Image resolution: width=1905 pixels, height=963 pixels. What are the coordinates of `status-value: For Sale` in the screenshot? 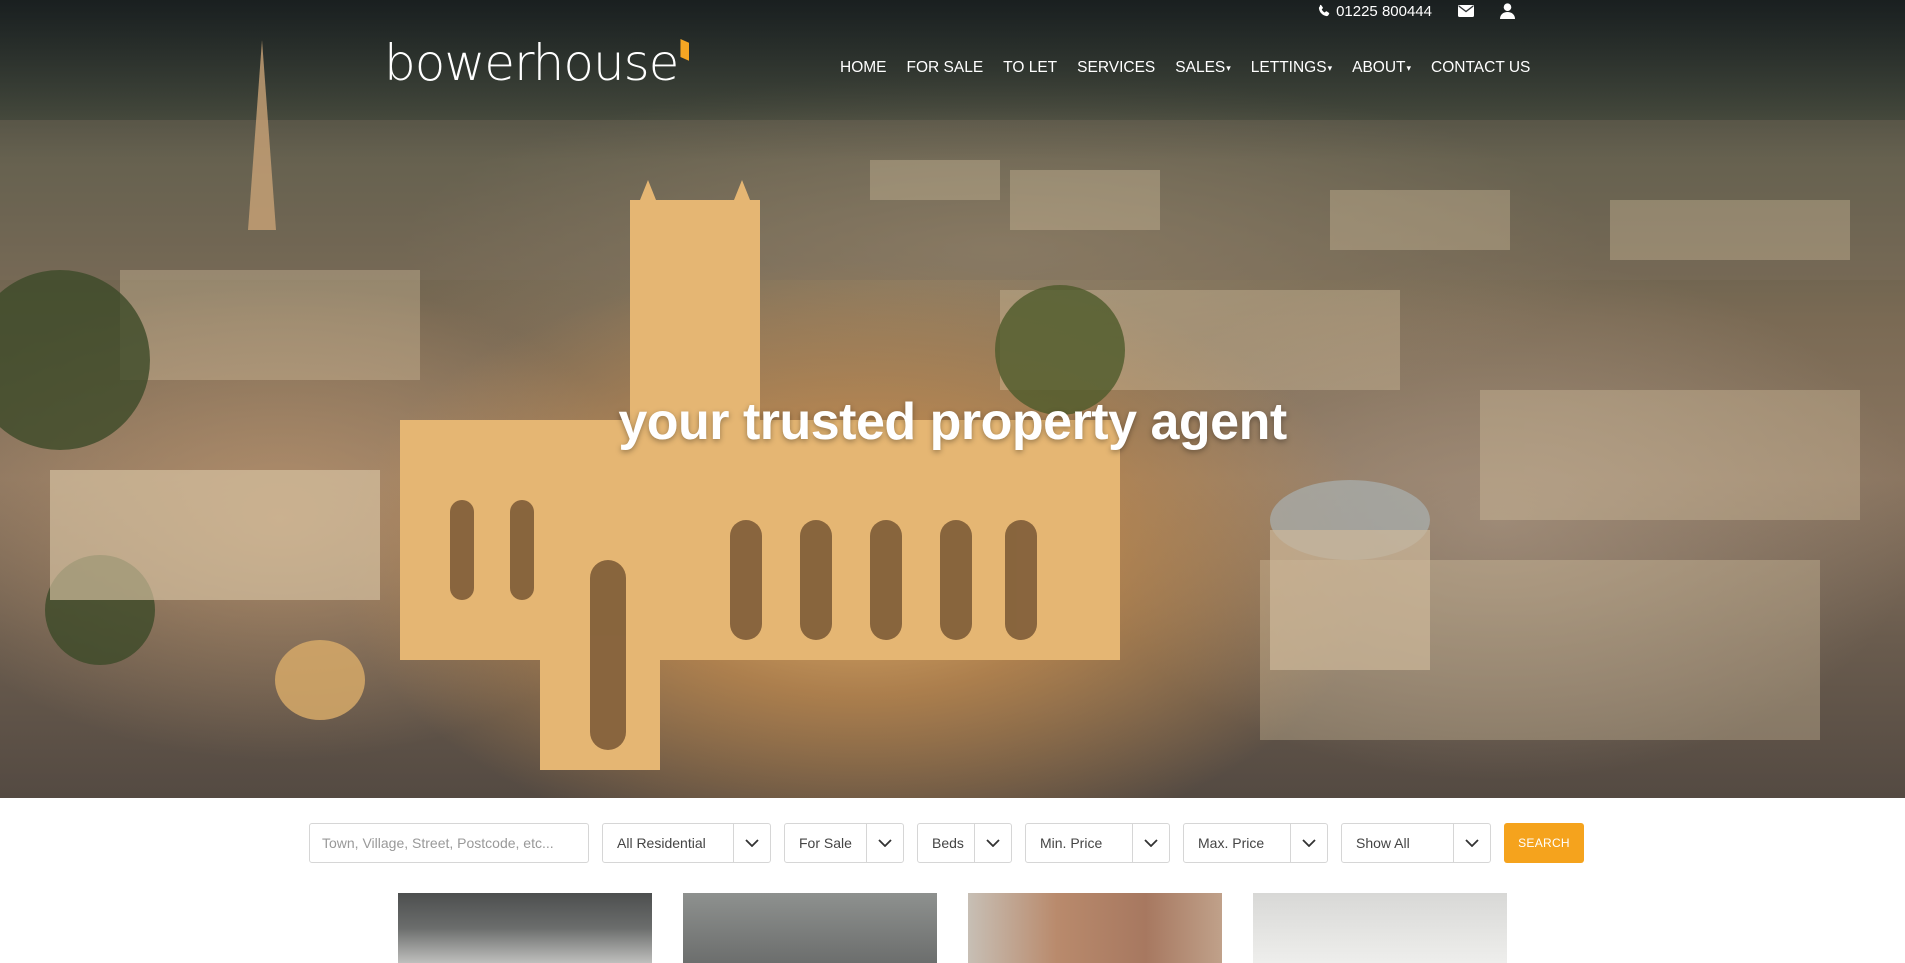 It's located at (825, 843).